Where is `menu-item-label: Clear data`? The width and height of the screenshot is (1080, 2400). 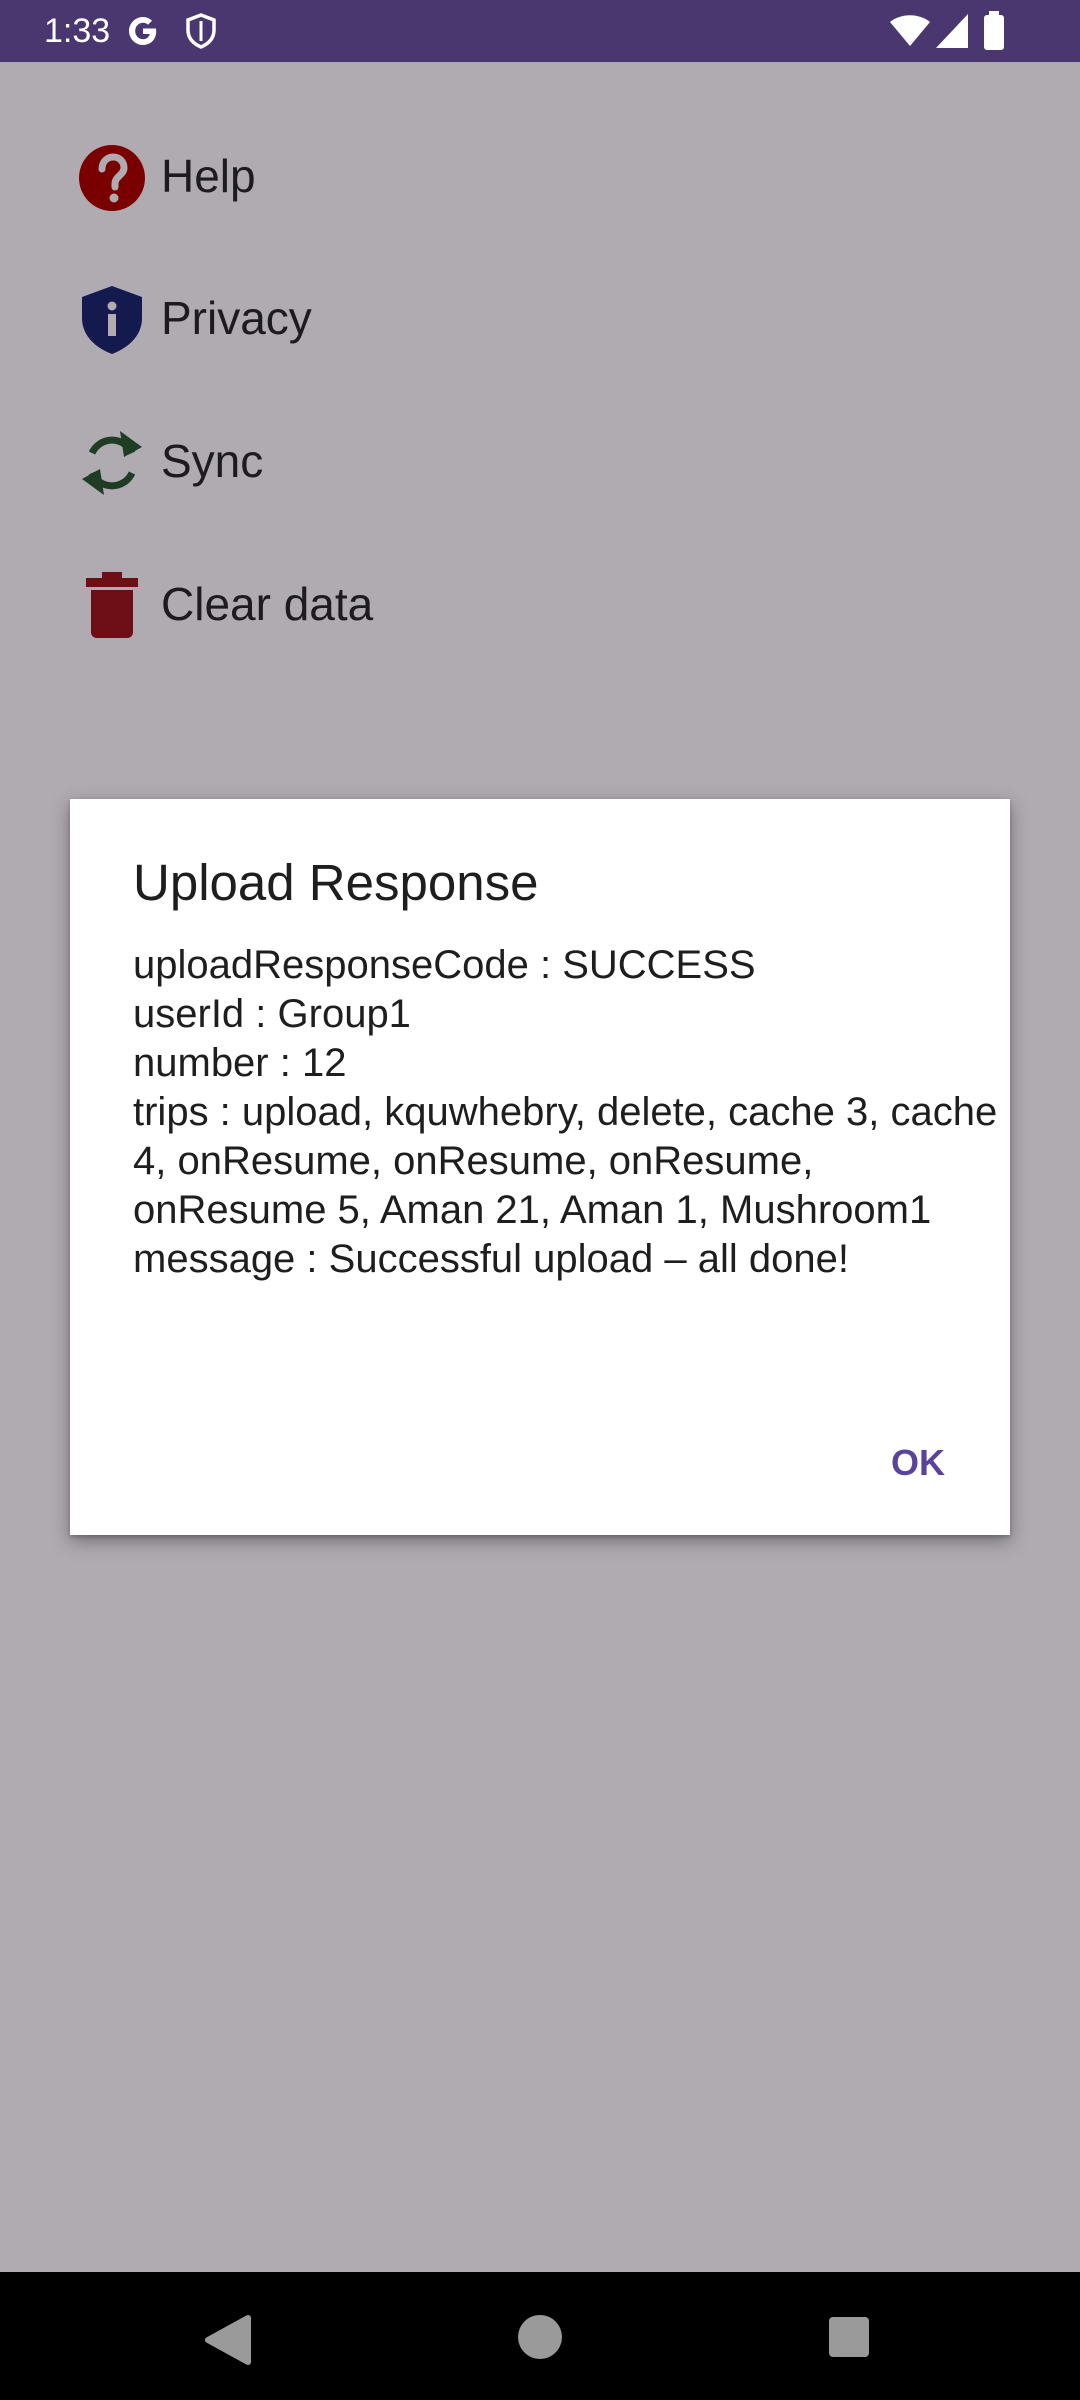
menu-item-label: Clear data is located at coordinates (267, 604).